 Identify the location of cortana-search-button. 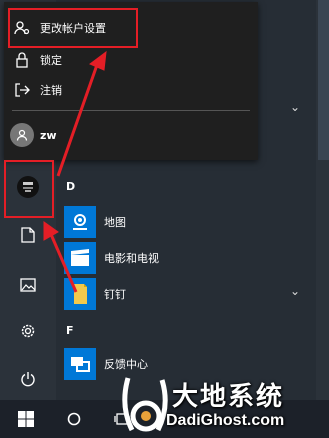
(74, 419).